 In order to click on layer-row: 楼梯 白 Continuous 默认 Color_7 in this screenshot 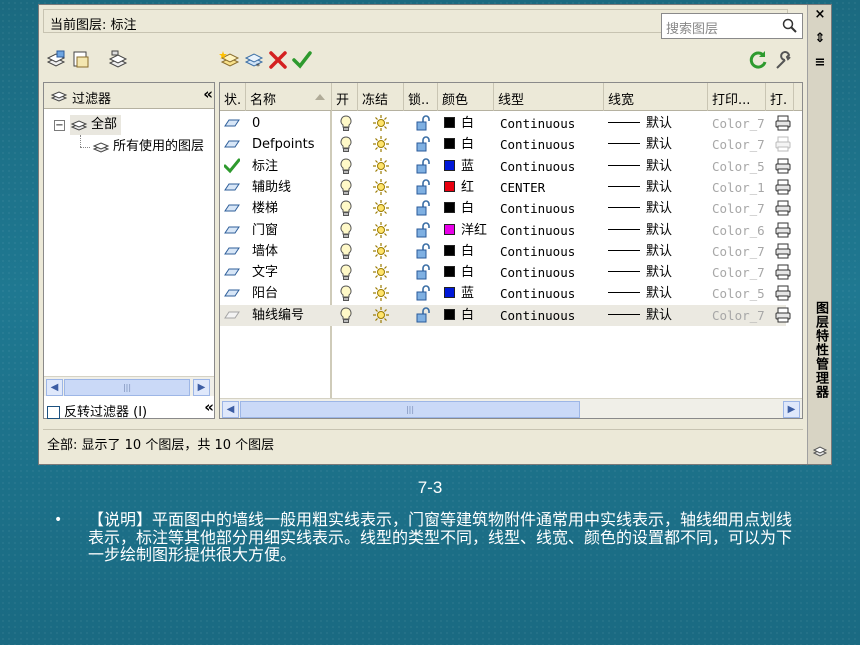, I will do `click(505, 209)`.